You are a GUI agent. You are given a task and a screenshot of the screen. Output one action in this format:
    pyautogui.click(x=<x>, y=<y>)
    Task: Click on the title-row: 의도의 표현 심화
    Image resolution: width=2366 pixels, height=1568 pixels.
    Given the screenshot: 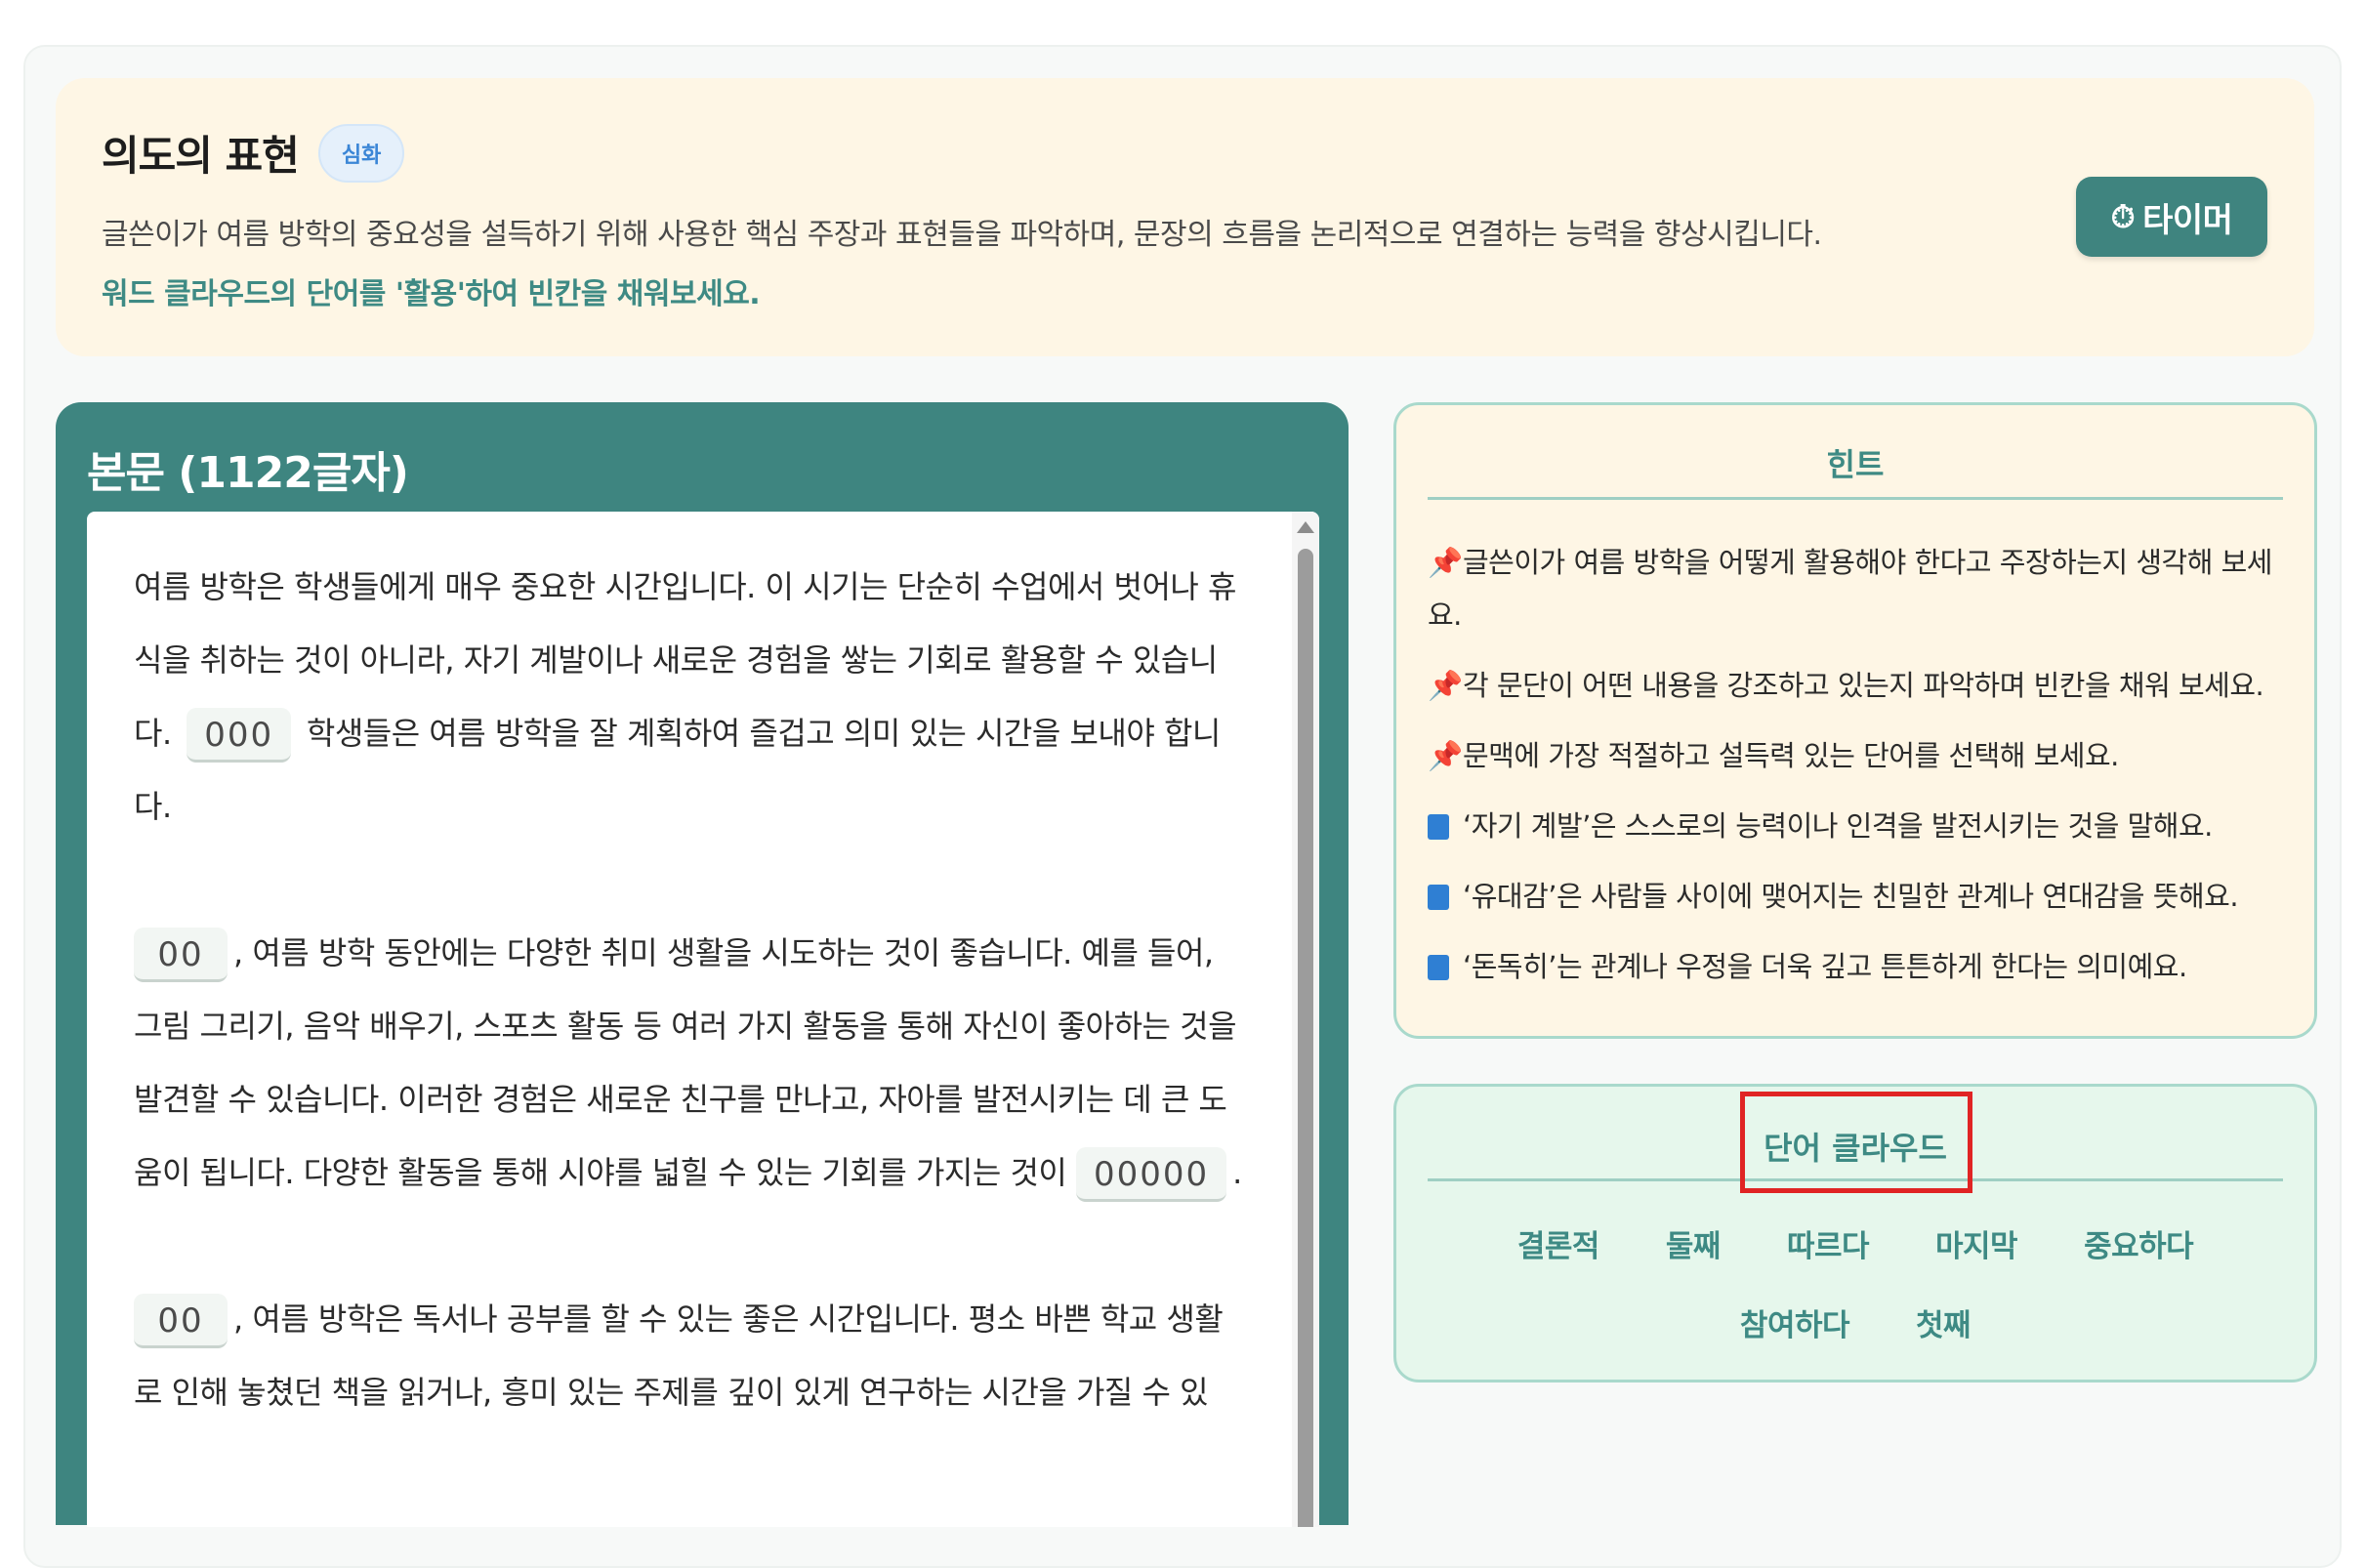 What is the action you would take?
    pyautogui.click(x=253, y=153)
    